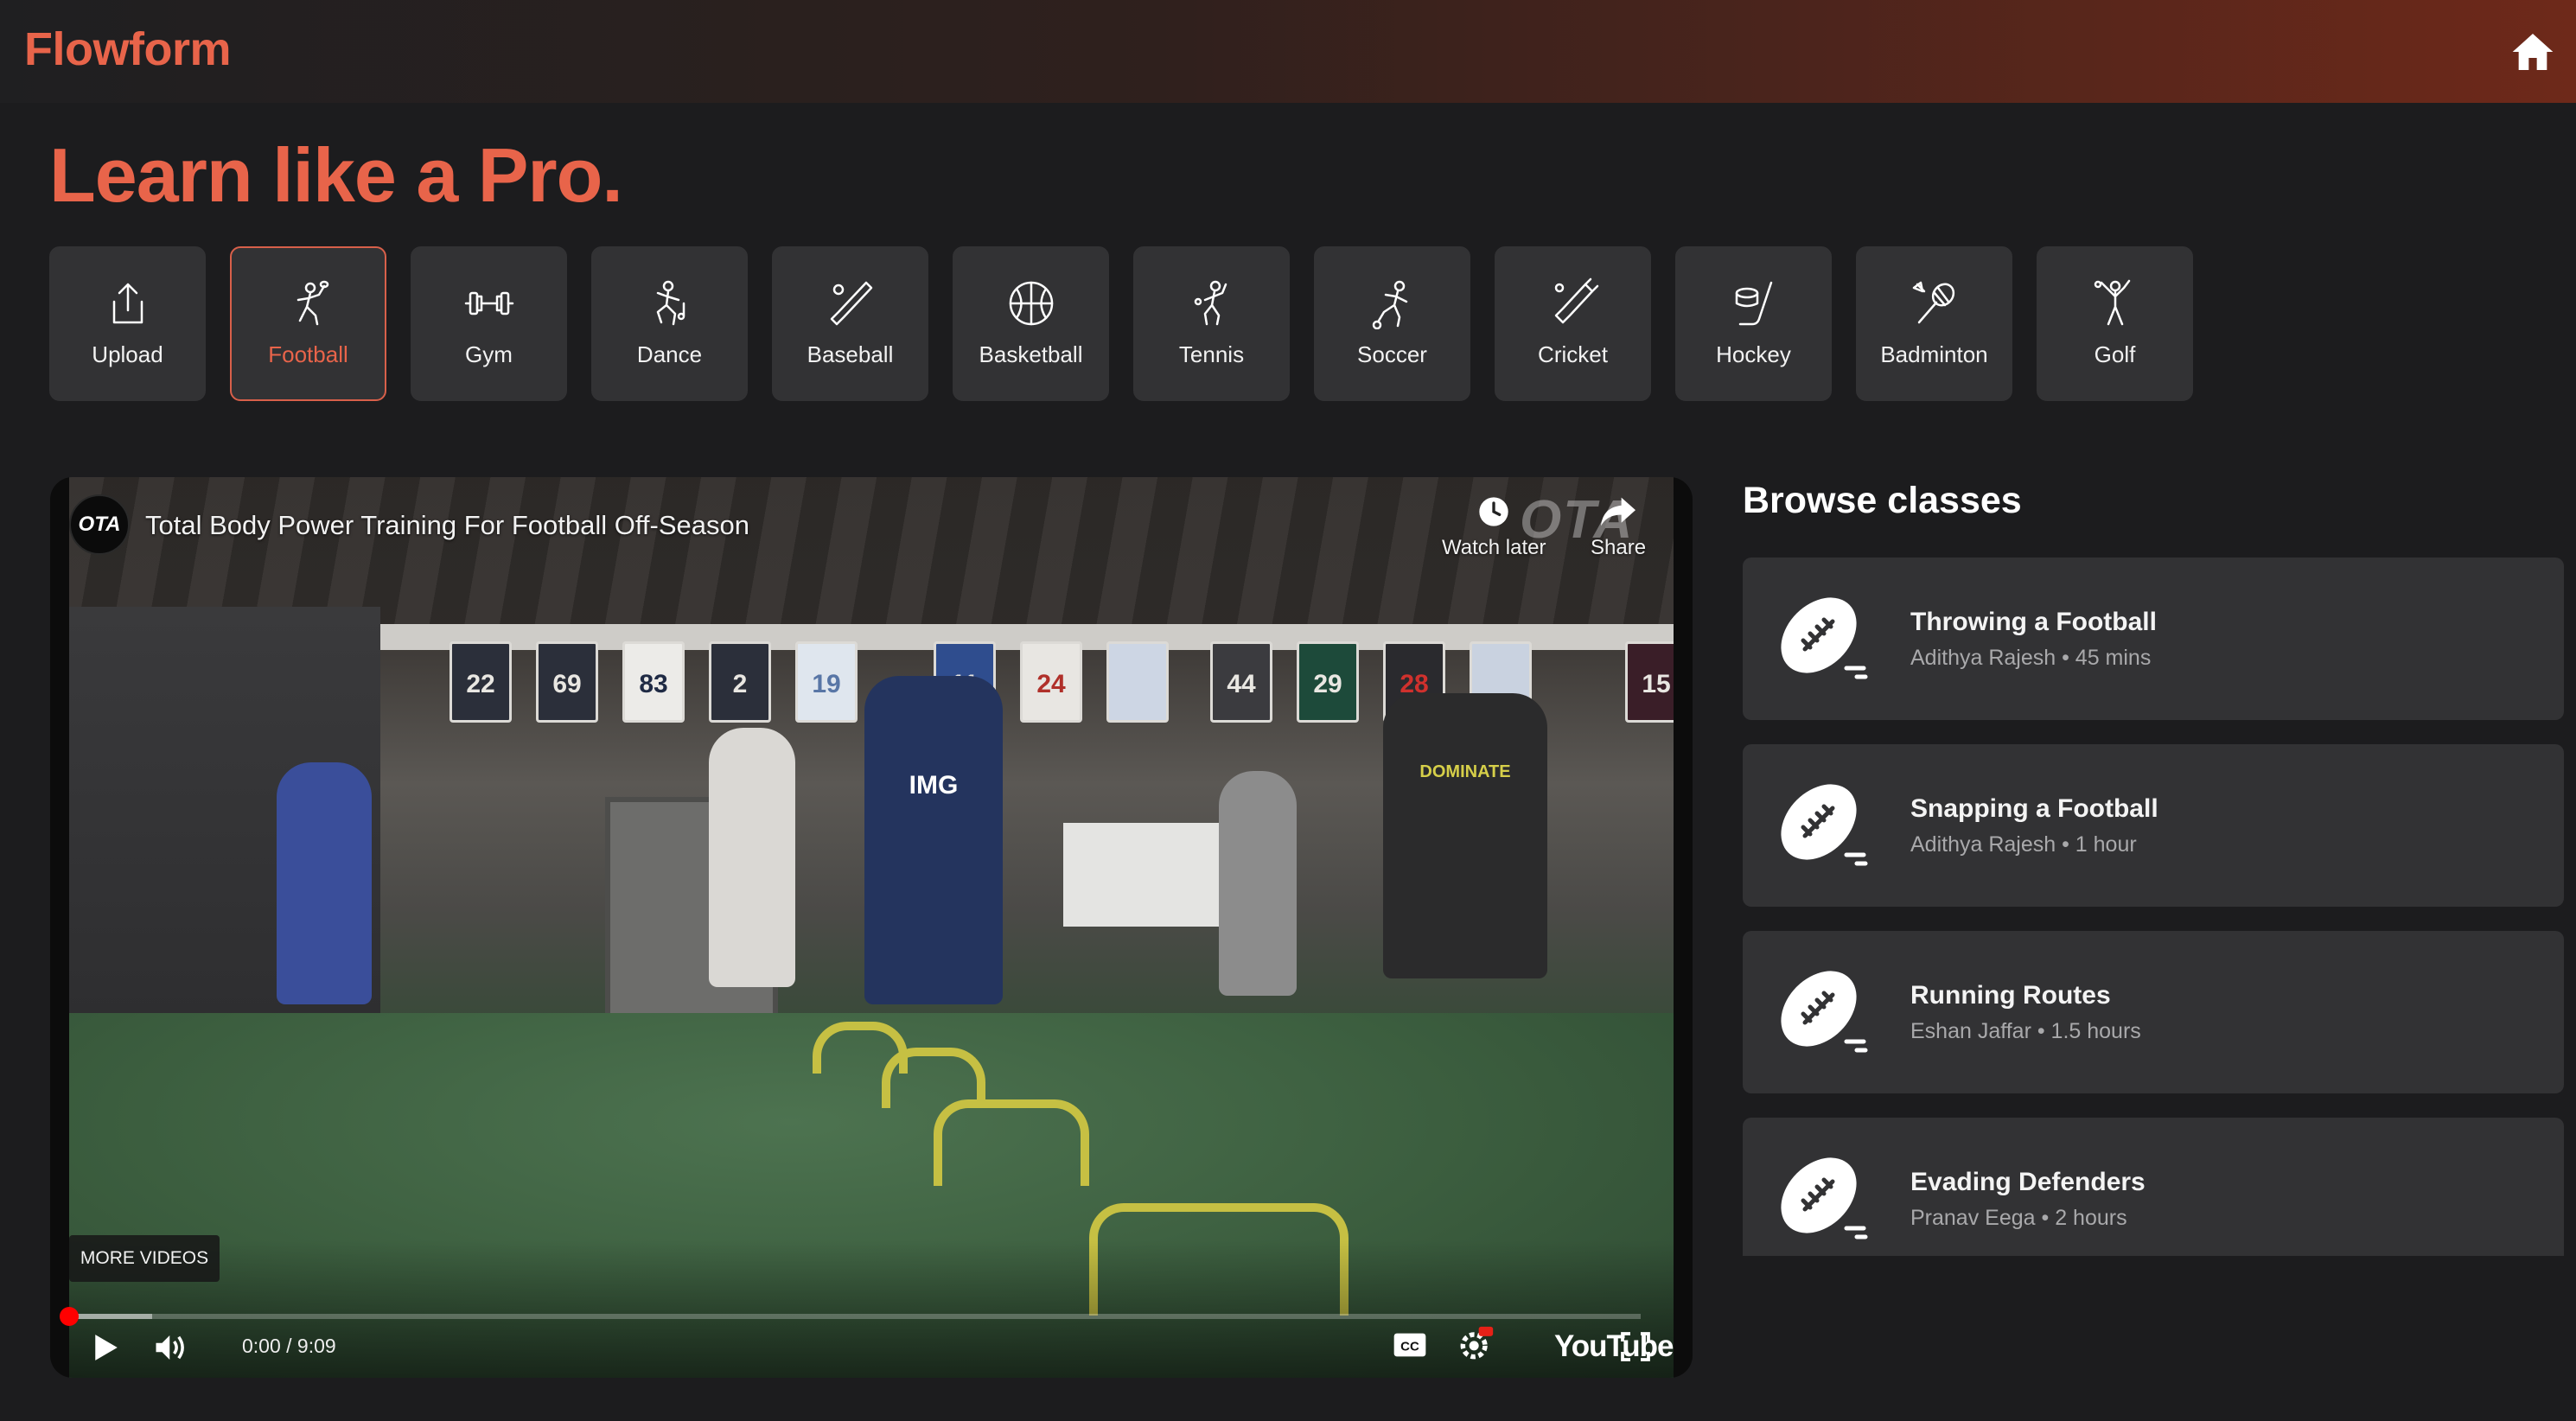 This screenshot has width=2576, height=1421. What do you see at coordinates (2115, 303) in the screenshot?
I see `golfer-icon` at bounding box center [2115, 303].